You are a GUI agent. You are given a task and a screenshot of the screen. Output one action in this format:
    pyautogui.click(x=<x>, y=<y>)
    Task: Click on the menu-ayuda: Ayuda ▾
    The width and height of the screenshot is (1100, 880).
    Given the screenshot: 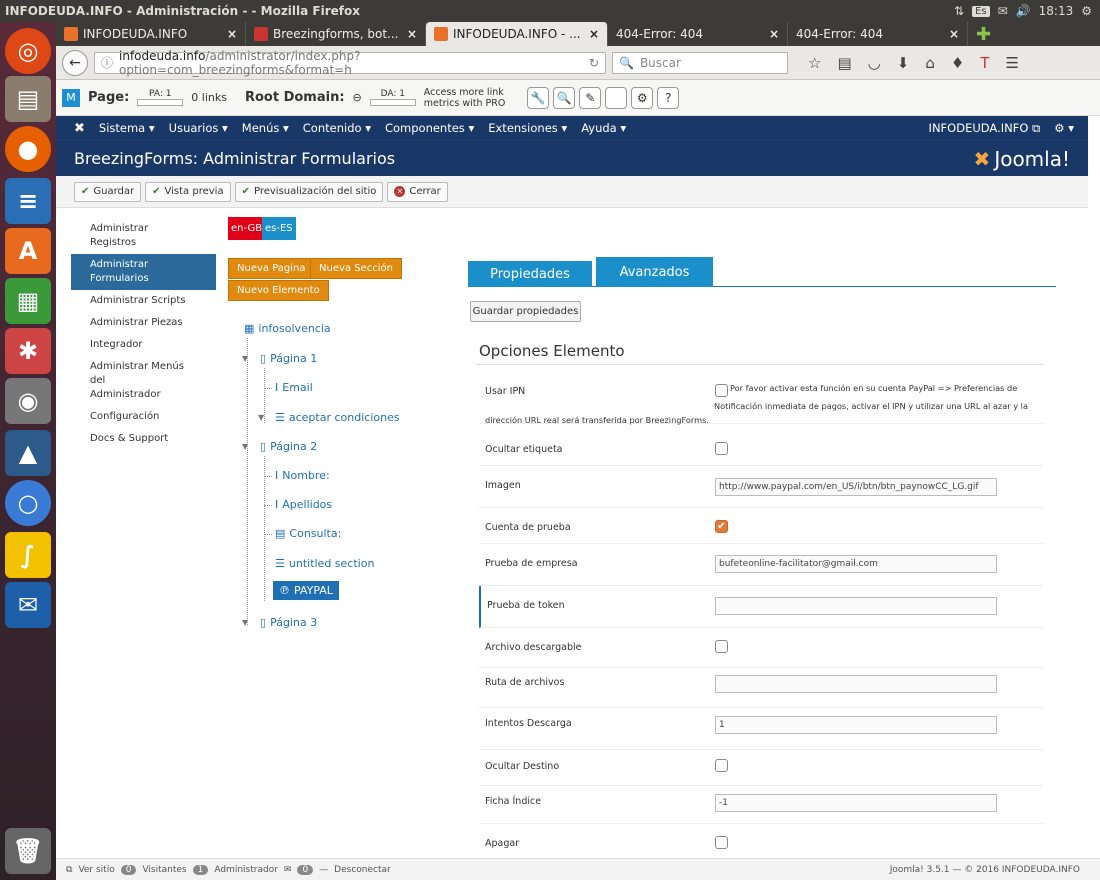 What is the action you would take?
    pyautogui.click(x=603, y=128)
    